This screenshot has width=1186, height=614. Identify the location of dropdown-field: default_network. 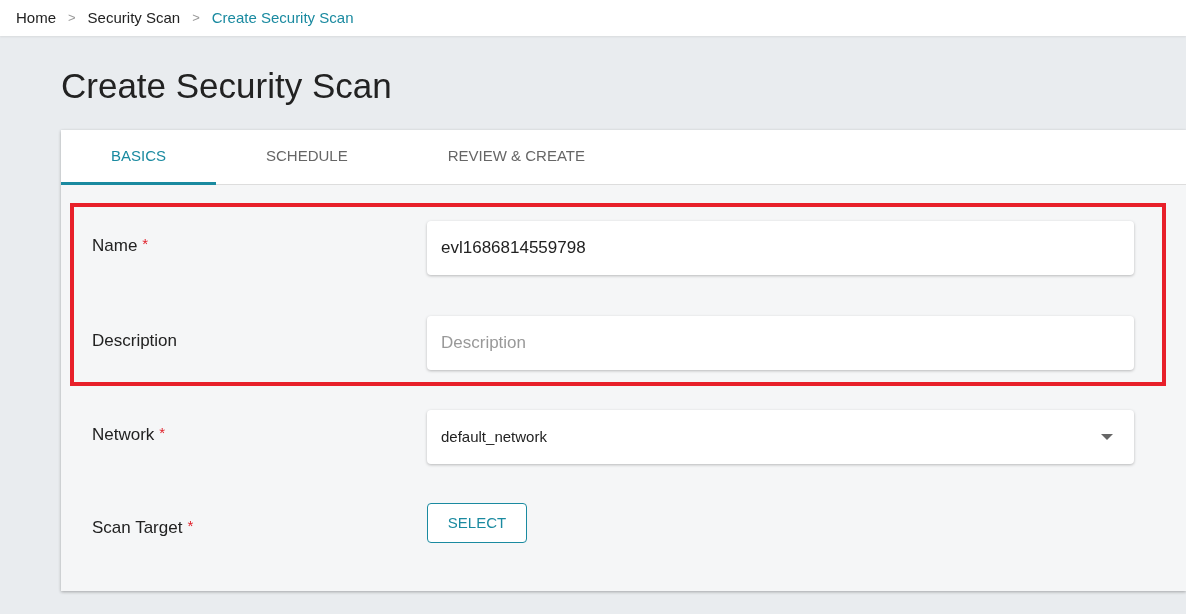
(780, 437).